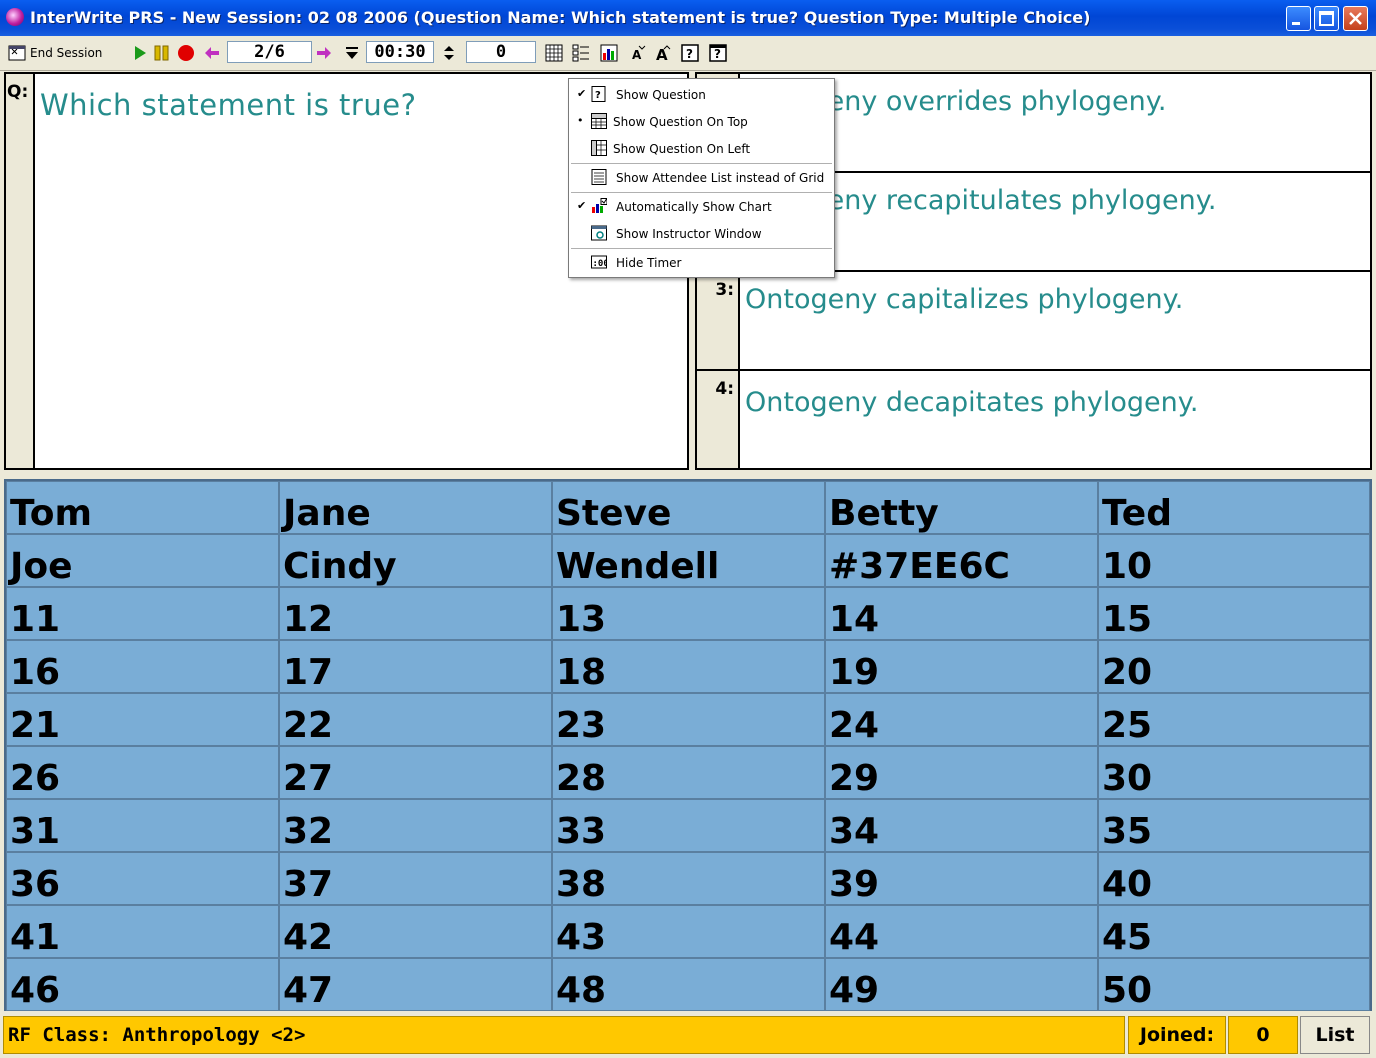 The image size is (1376, 1058). I want to click on question-icon: ?, so click(690, 53).